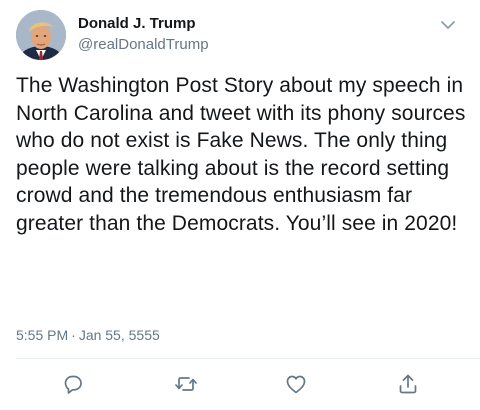 The image size is (480, 410). What do you see at coordinates (240, 384) in the screenshot?
I see `tweet-actions` at bounding box center [240, 384].